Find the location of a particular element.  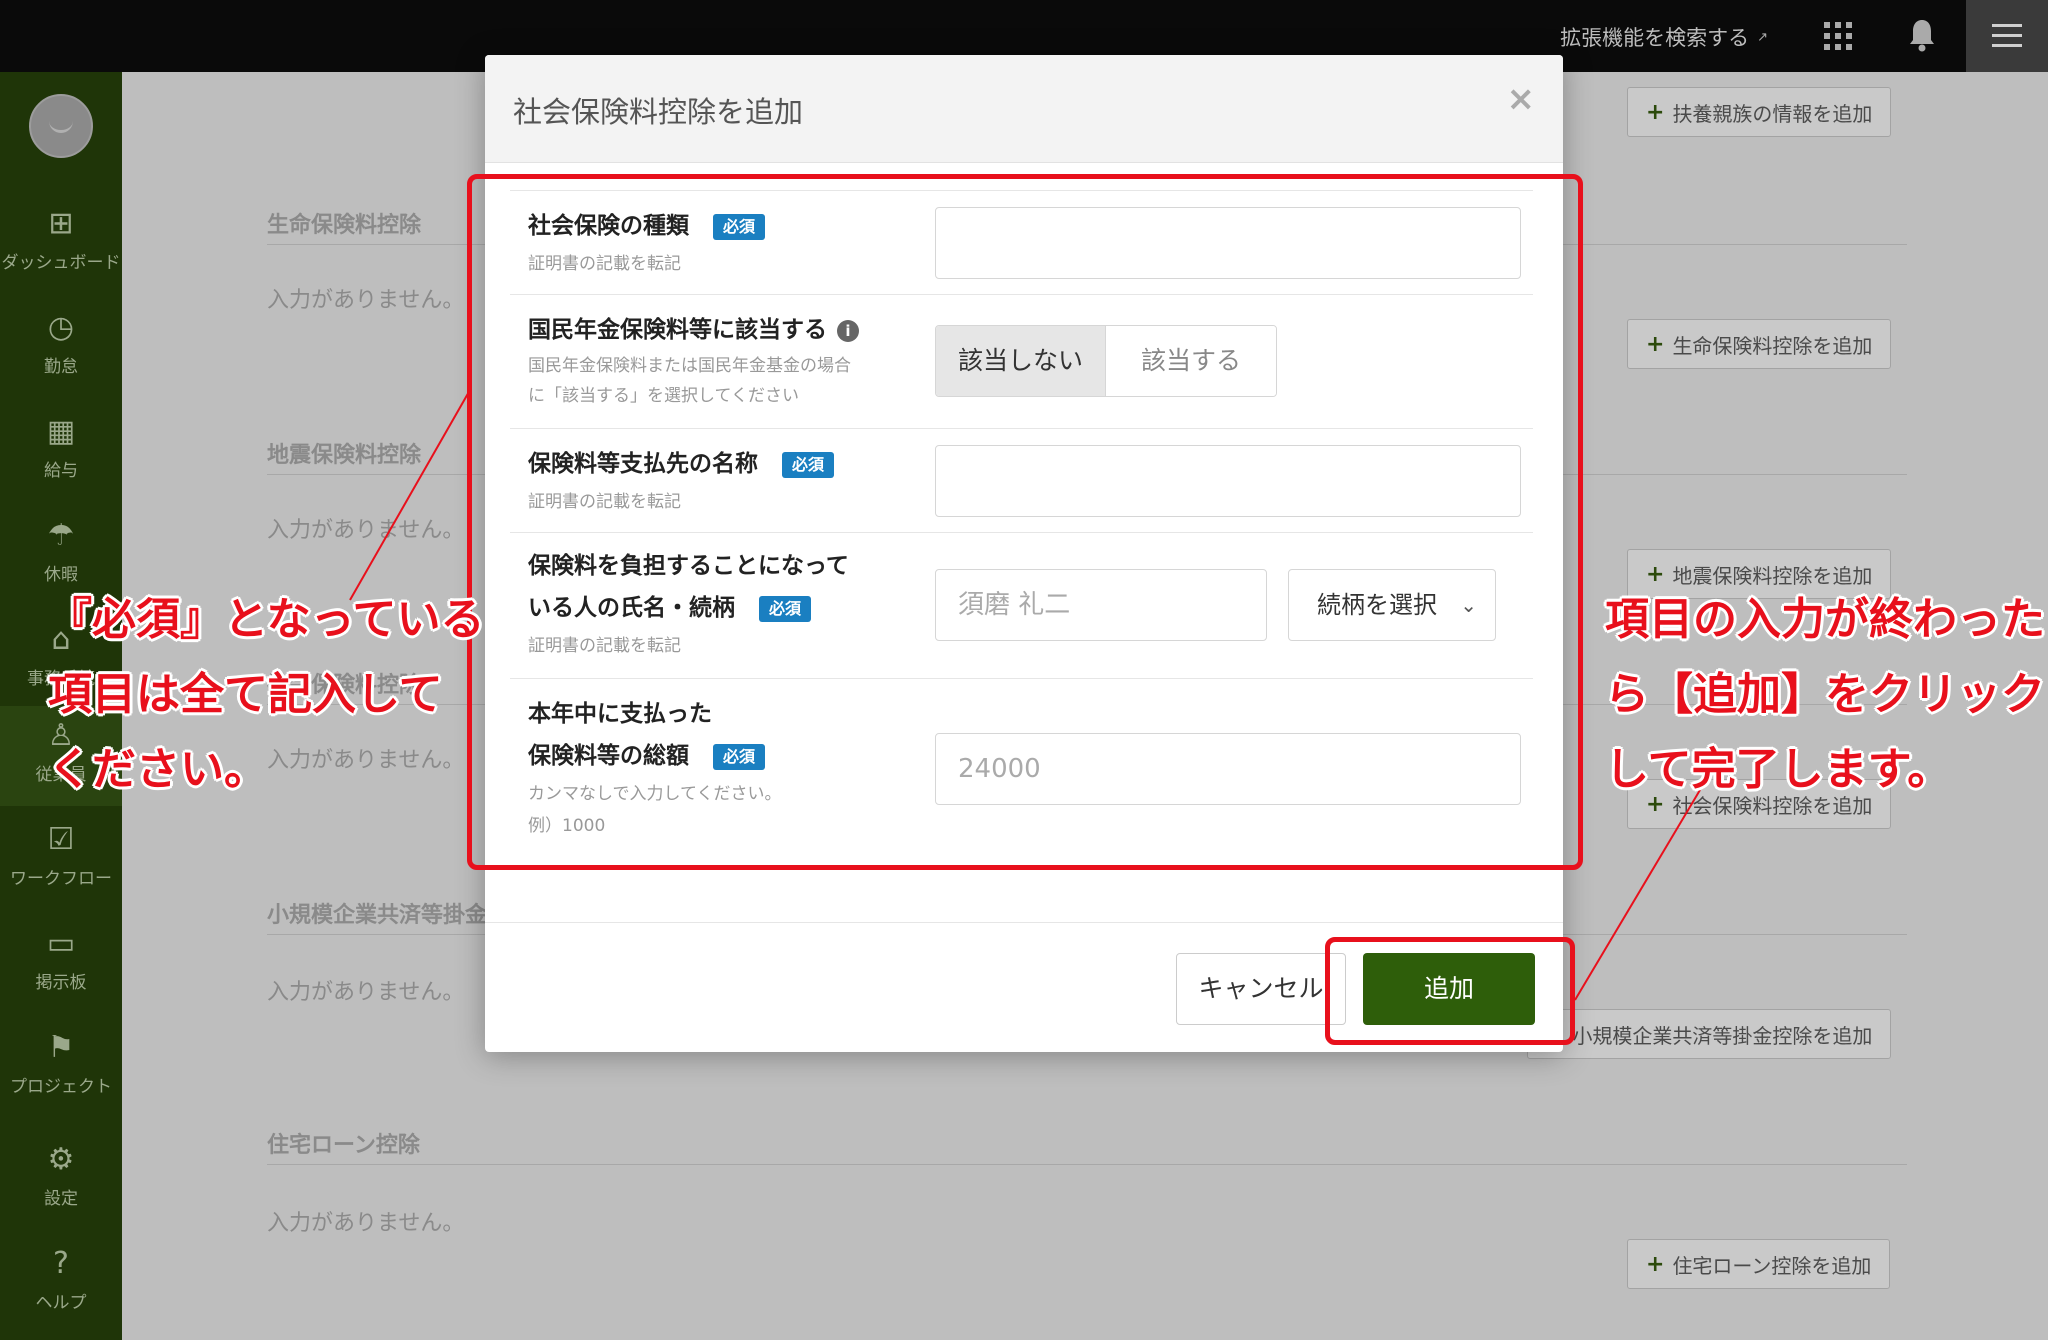

add-button-label: 小規模企業共済等掛金控除を追加 is located at coordinates (1722, 1035).